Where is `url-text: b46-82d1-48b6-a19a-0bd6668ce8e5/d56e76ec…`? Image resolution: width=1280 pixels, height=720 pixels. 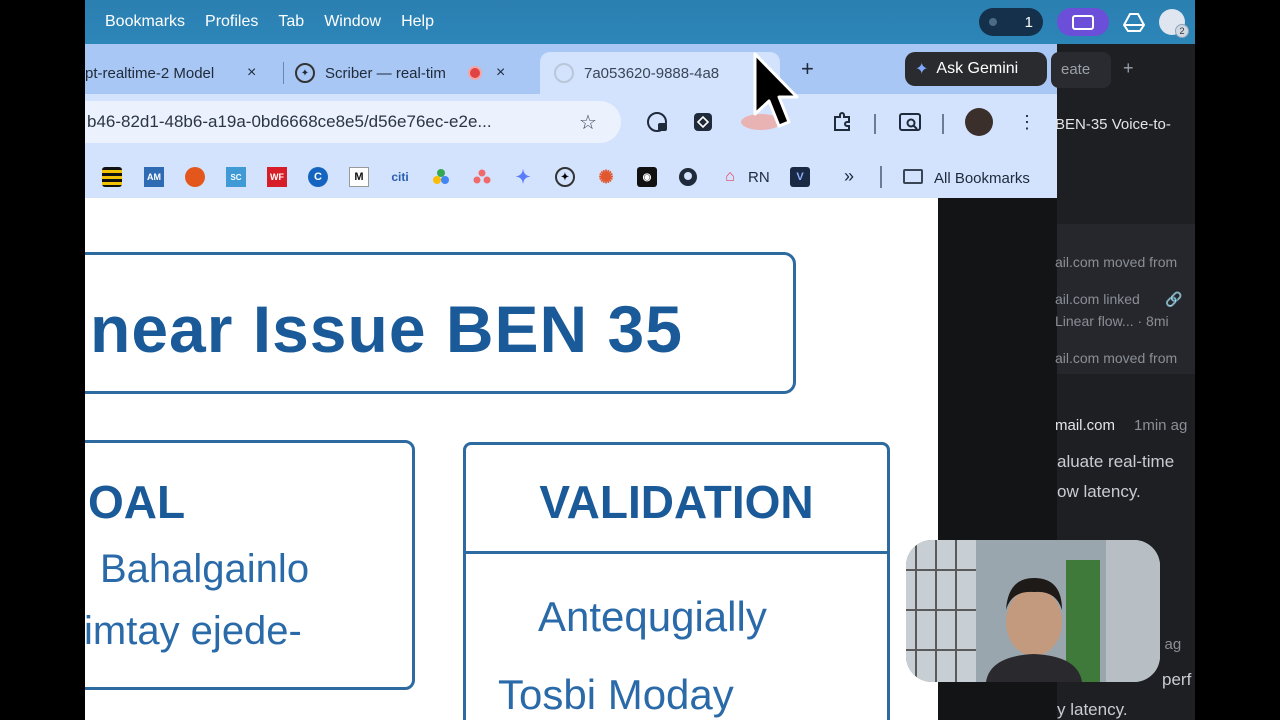
url-text: b46-82d1-48b6-a19a-0bd6668ce8e5/d56e76ec… is located at coordinates (327, 122).